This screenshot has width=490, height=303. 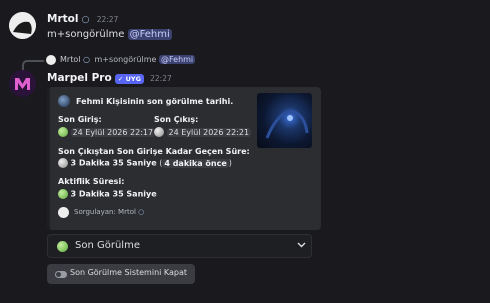 I want to click on reply-mention: @Fehmi, so click(x=177, y=59).